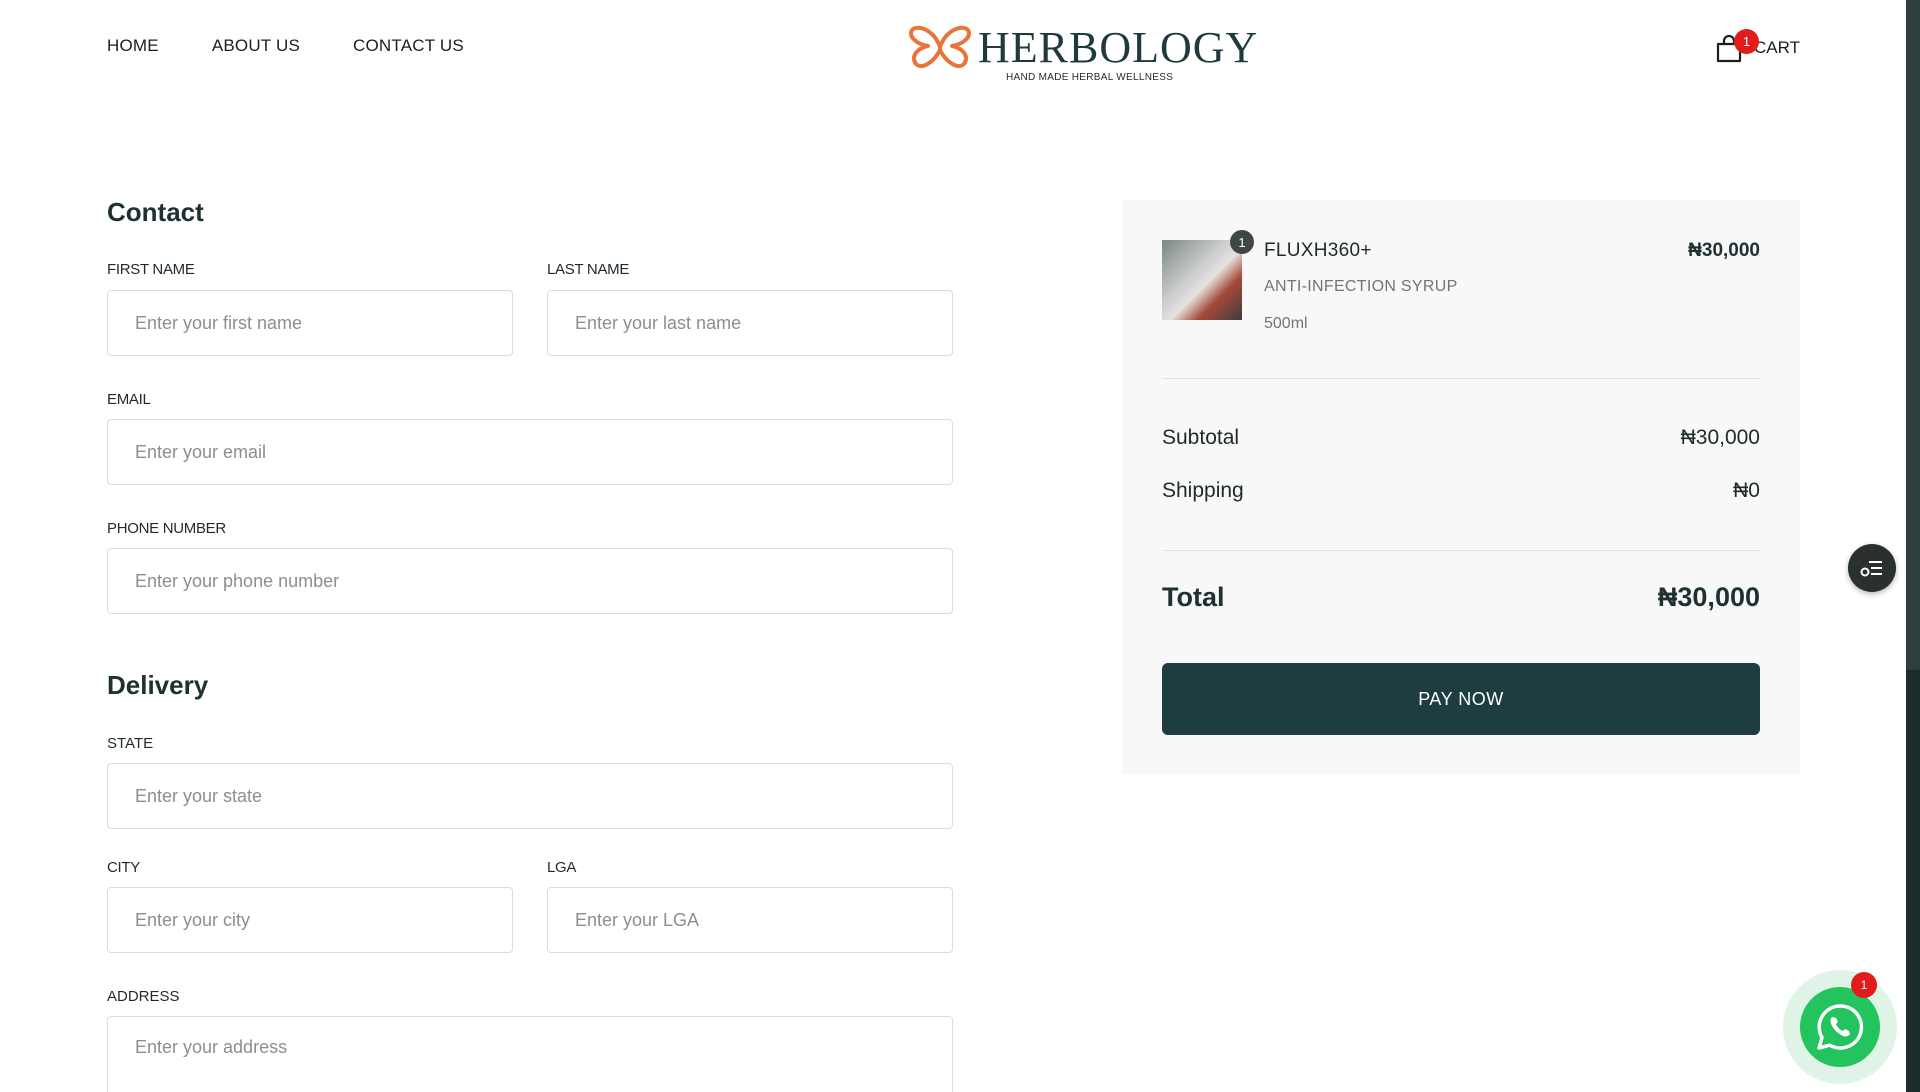  I want to click on contact-heading: Contact, so click(155, 212).